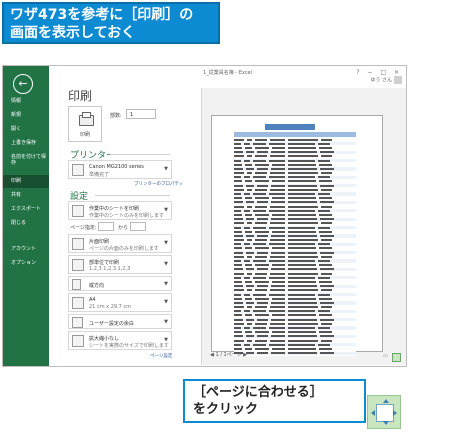 This screenshot has width=474, height=434. What do you see at coordinates (226, 409) in the screenshot?
I see `callout-line-2: をクリック` at bounding box center [226, 409].